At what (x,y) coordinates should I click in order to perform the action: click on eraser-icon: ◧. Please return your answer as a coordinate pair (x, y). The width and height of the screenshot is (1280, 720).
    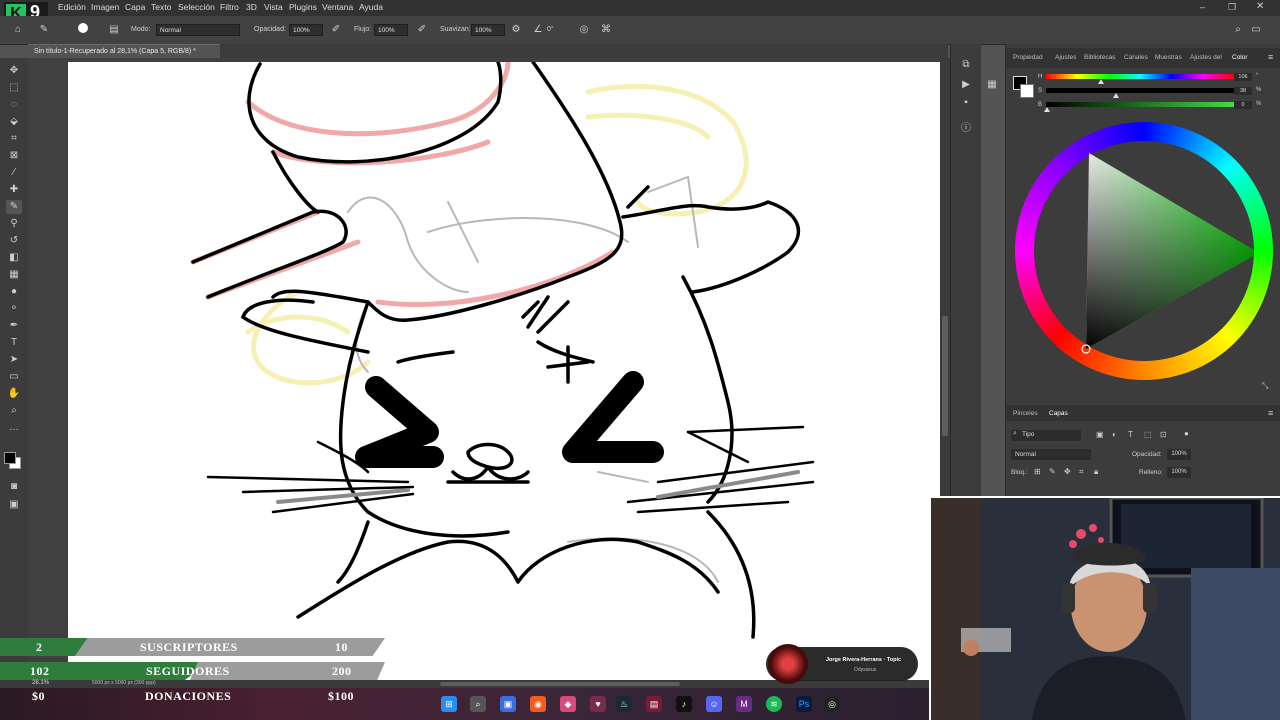
    Looking at the image, I should click on (14, 258).